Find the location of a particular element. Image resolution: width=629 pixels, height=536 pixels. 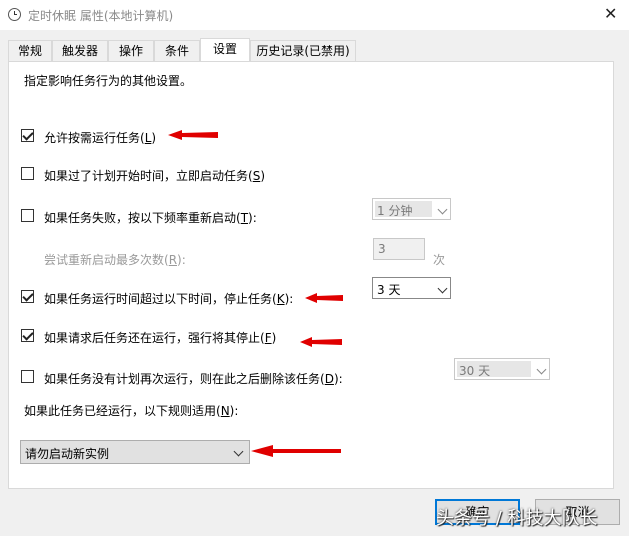

run-if-missed-checkbox is located at coordinates (27, 173).